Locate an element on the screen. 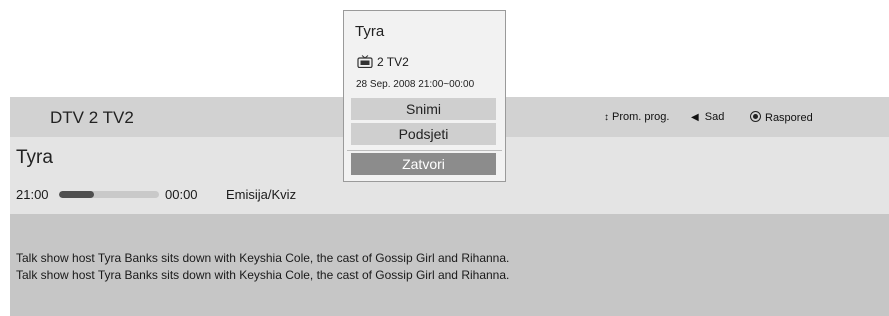 This screenshot has height=316, width=889. start-time: 21:00 is located at coordinates (32, 194).